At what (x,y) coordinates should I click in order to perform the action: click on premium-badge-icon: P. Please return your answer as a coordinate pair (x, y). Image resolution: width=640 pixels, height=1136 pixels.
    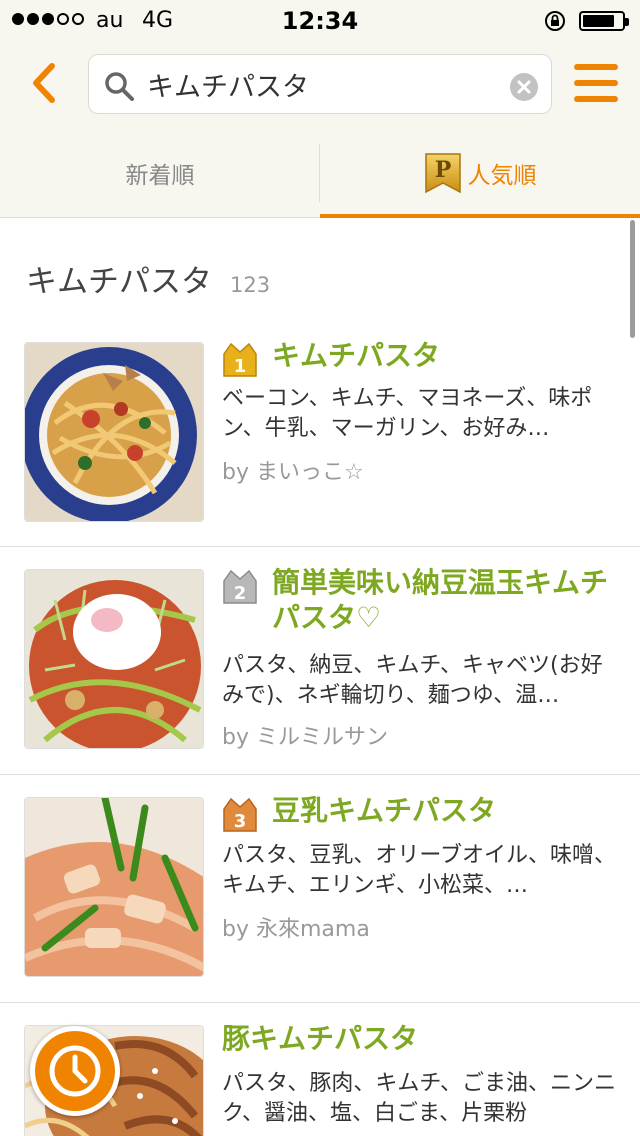
    Looking at the image, I should click on (442, 173).